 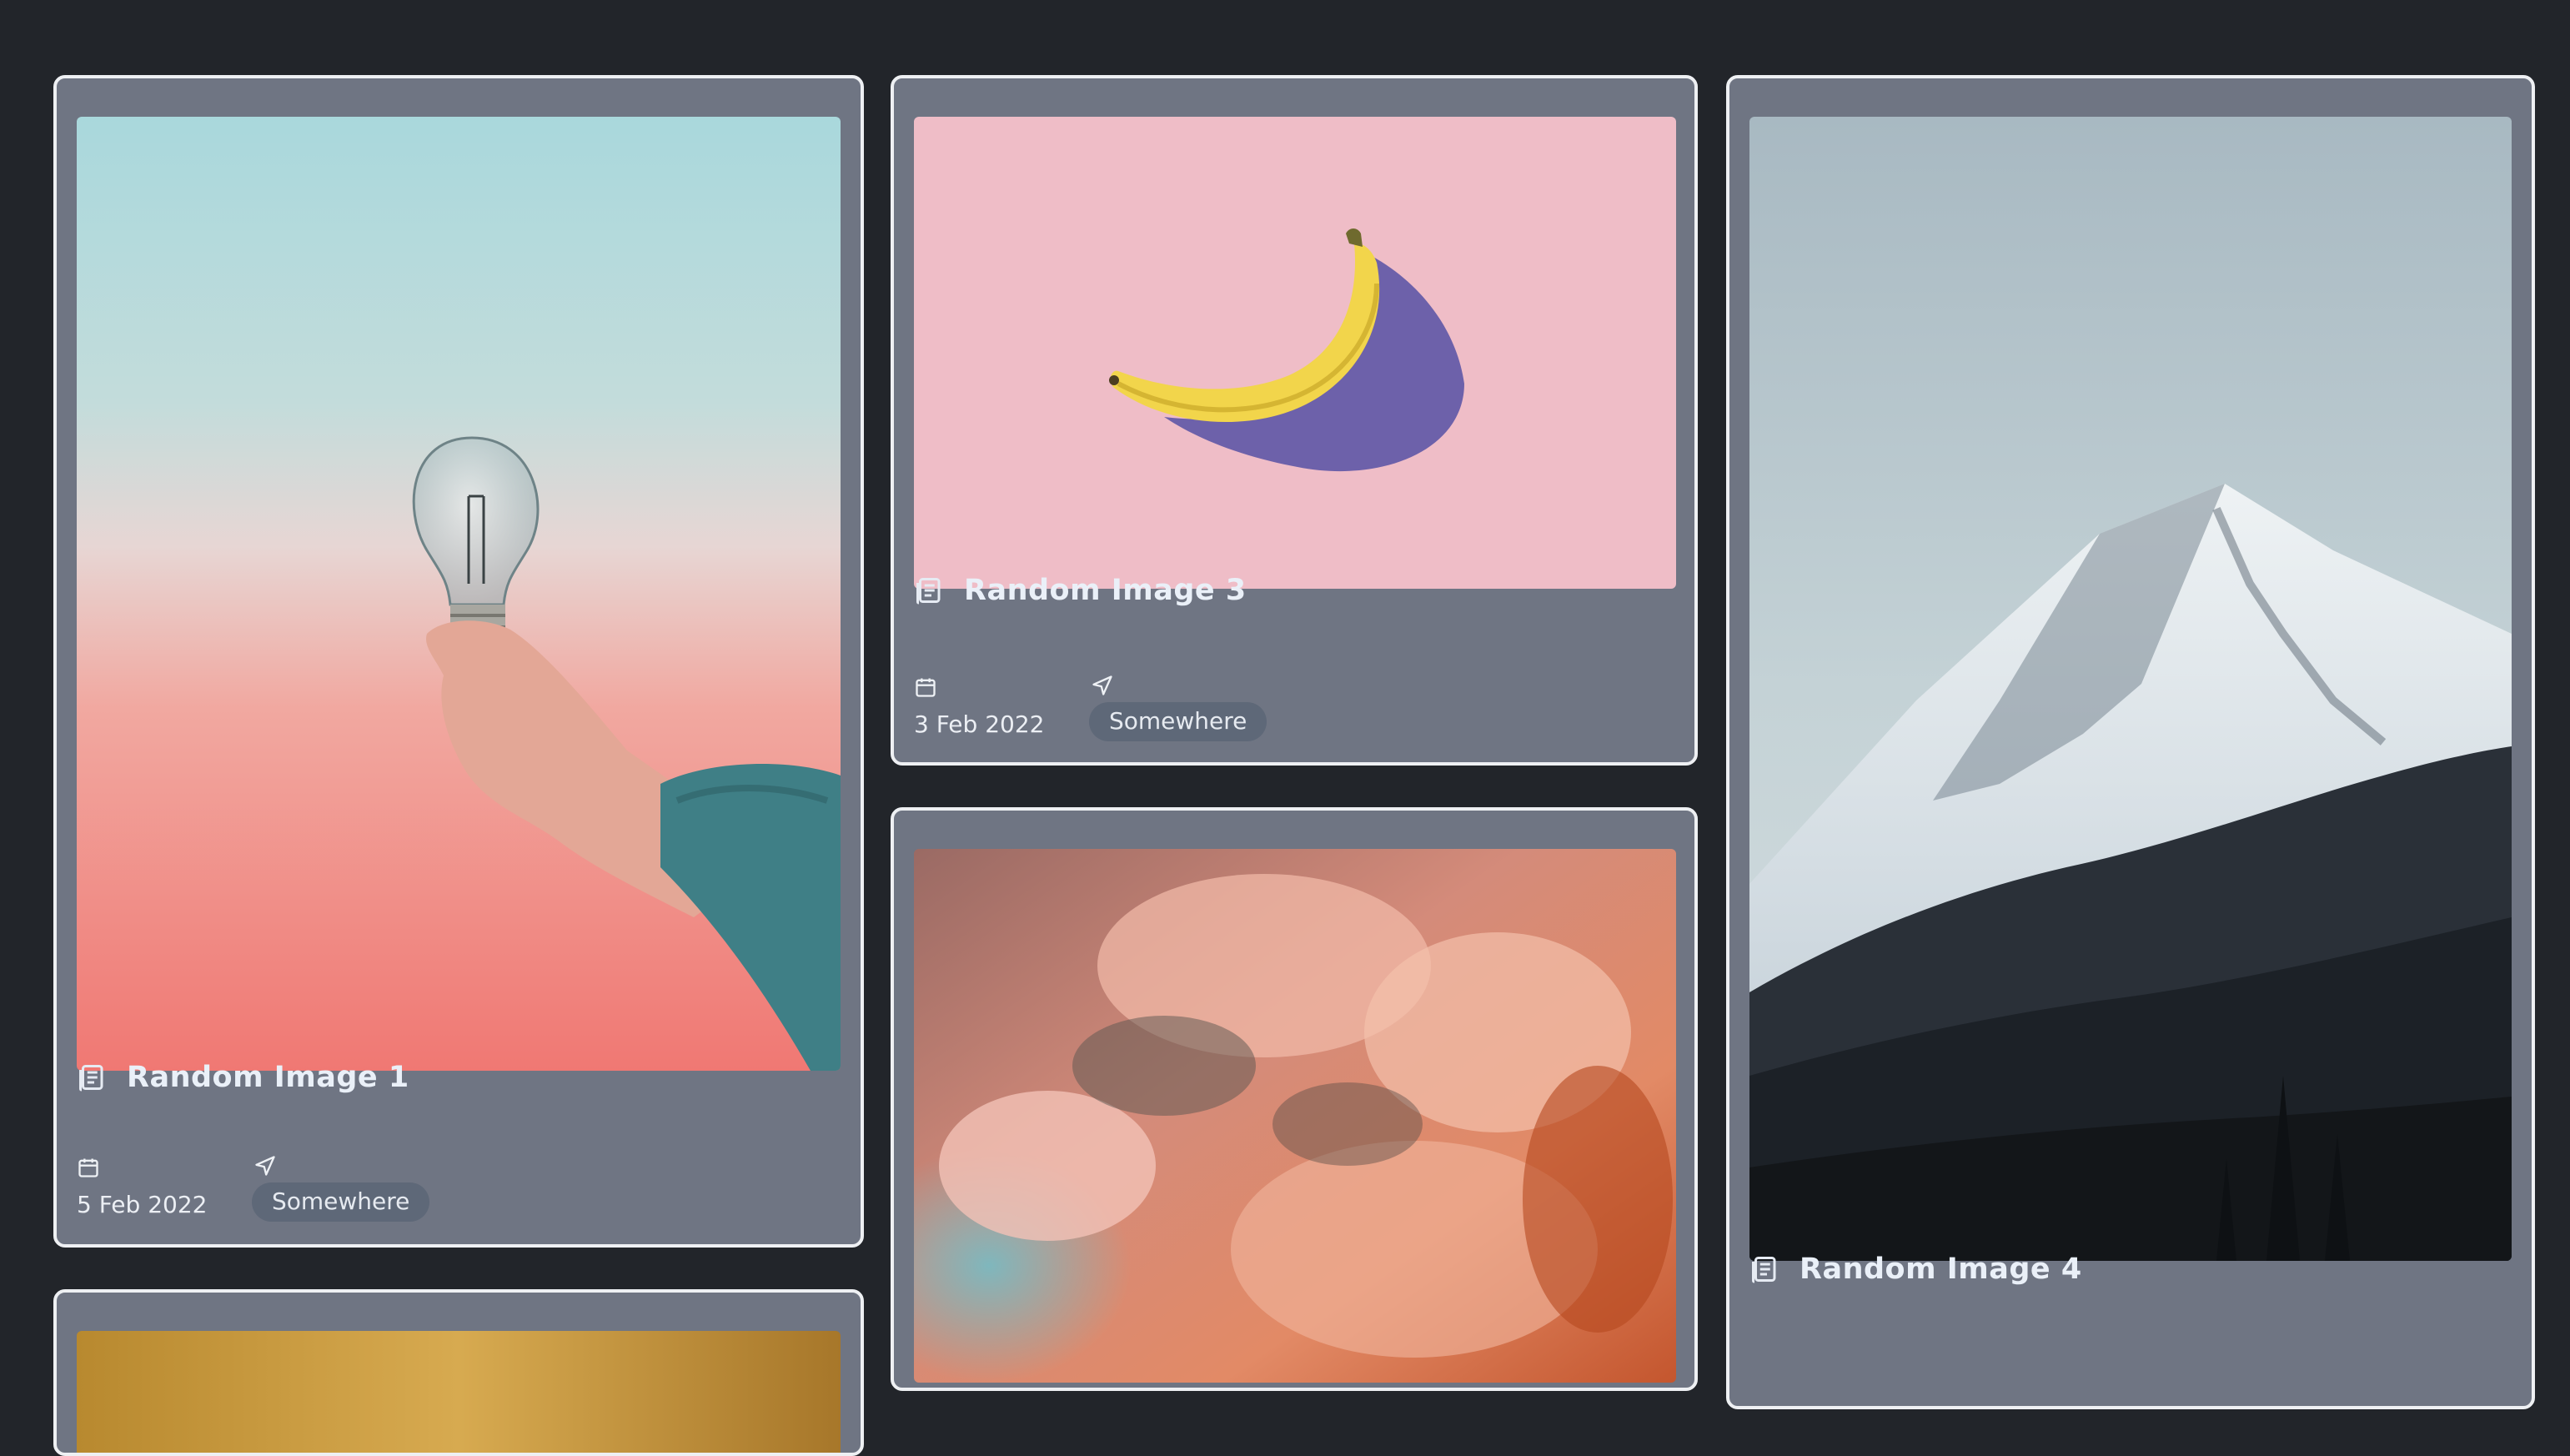 I want to click on card-title-row: Random Image 4, so click(x=1915, y=1269).